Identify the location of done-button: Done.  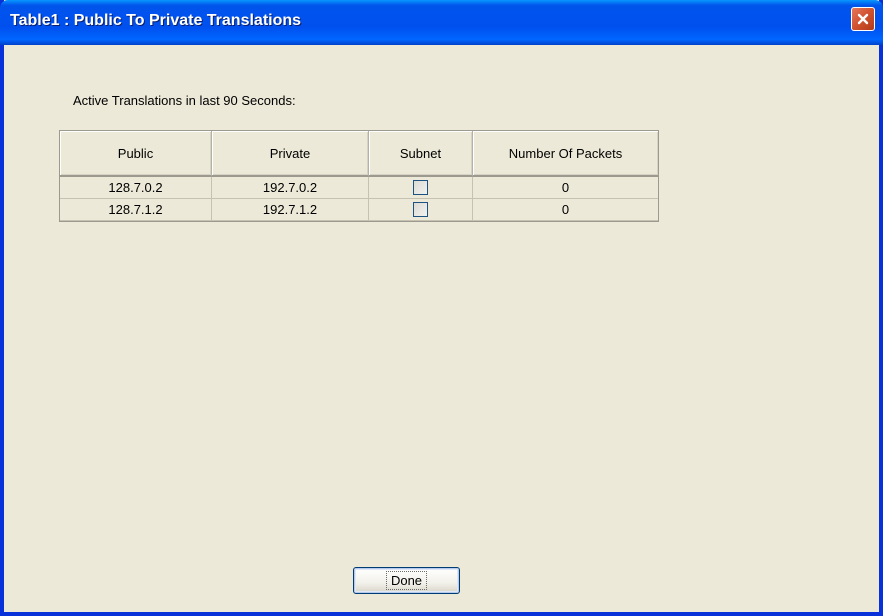
(406, 580).